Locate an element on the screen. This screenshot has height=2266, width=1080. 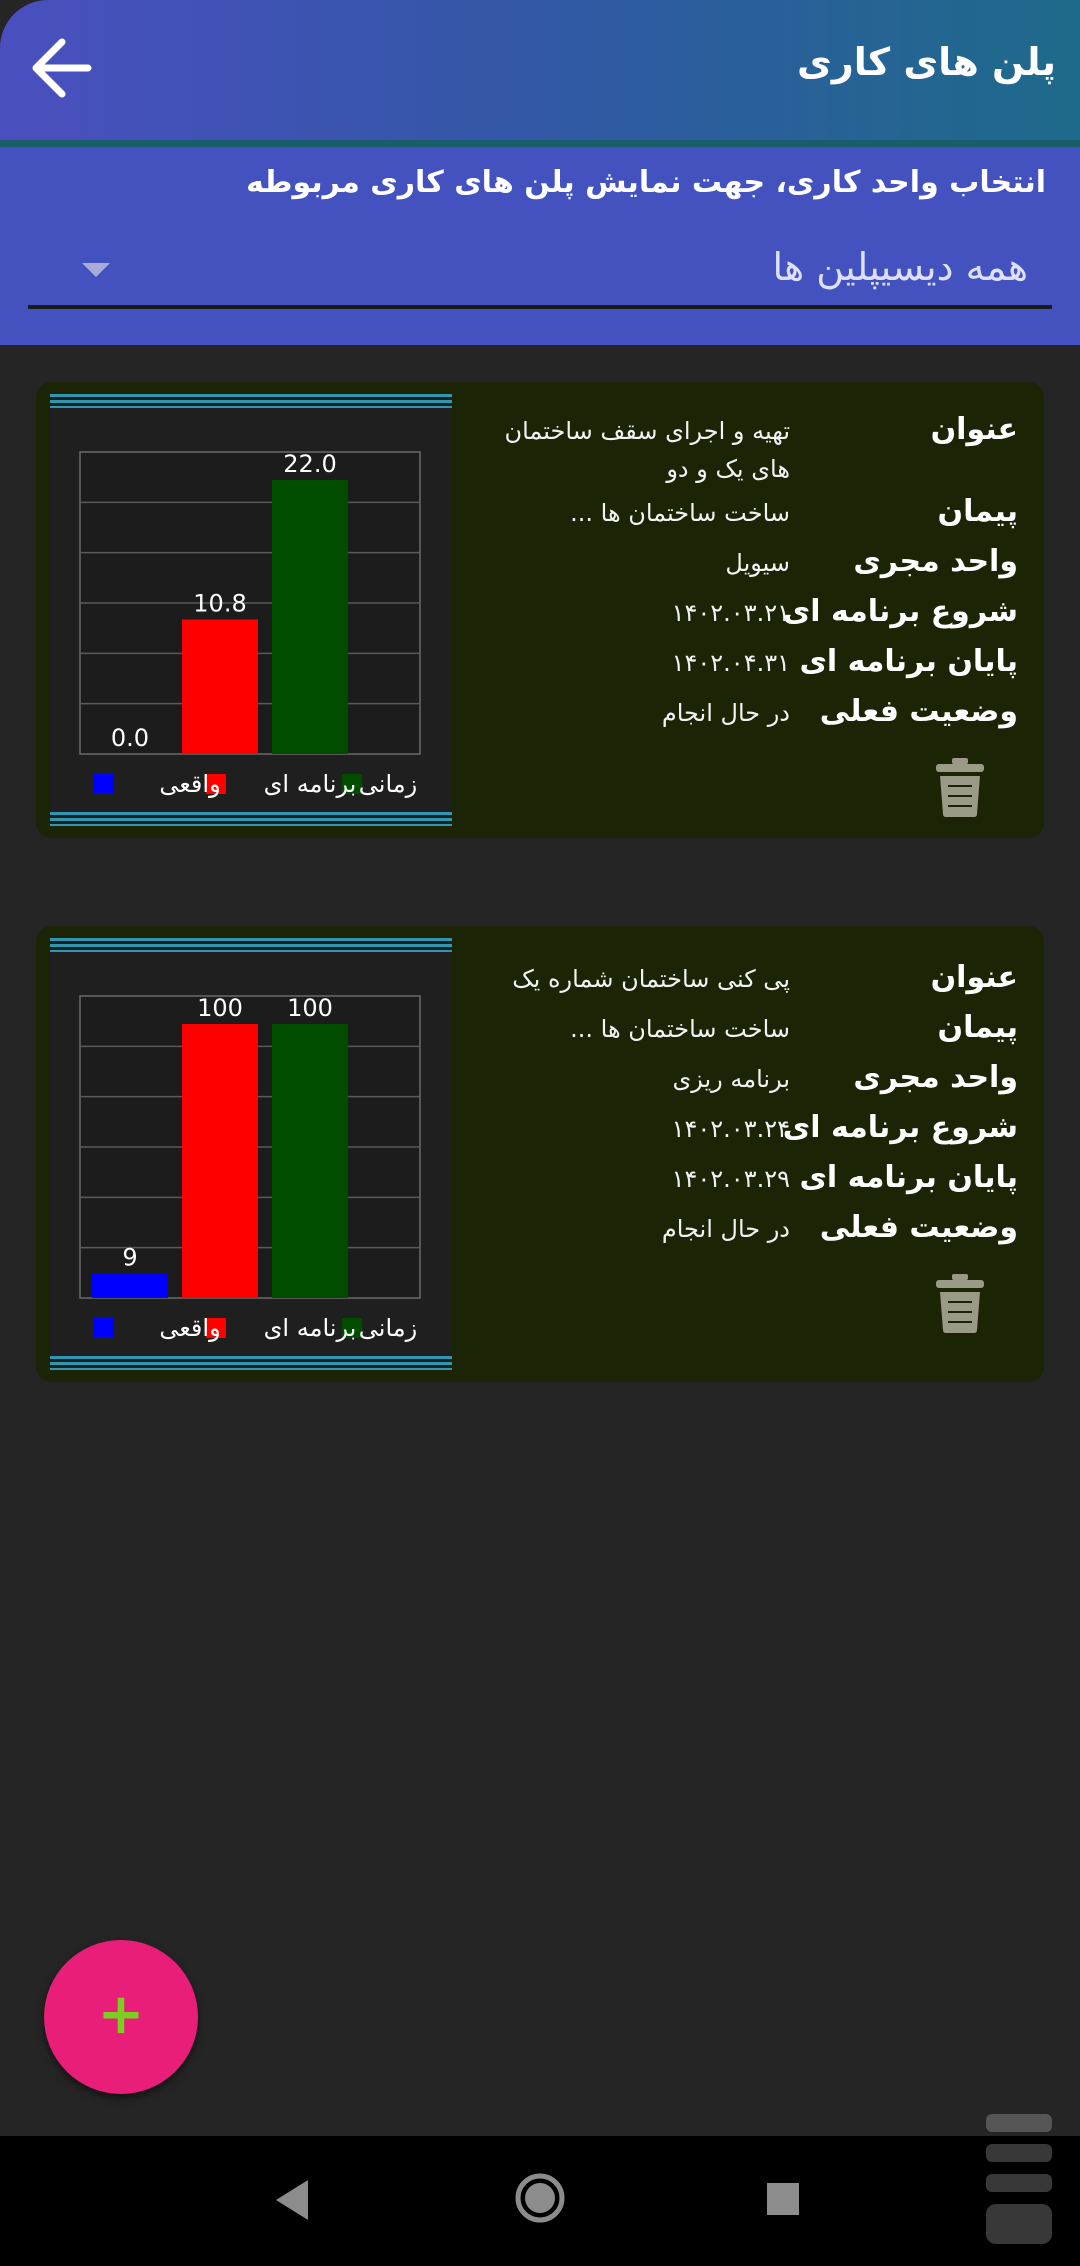
plan-chart: 9 100 100 زمانی برنامه ای واقعی is located at coordinates (251, 1154).